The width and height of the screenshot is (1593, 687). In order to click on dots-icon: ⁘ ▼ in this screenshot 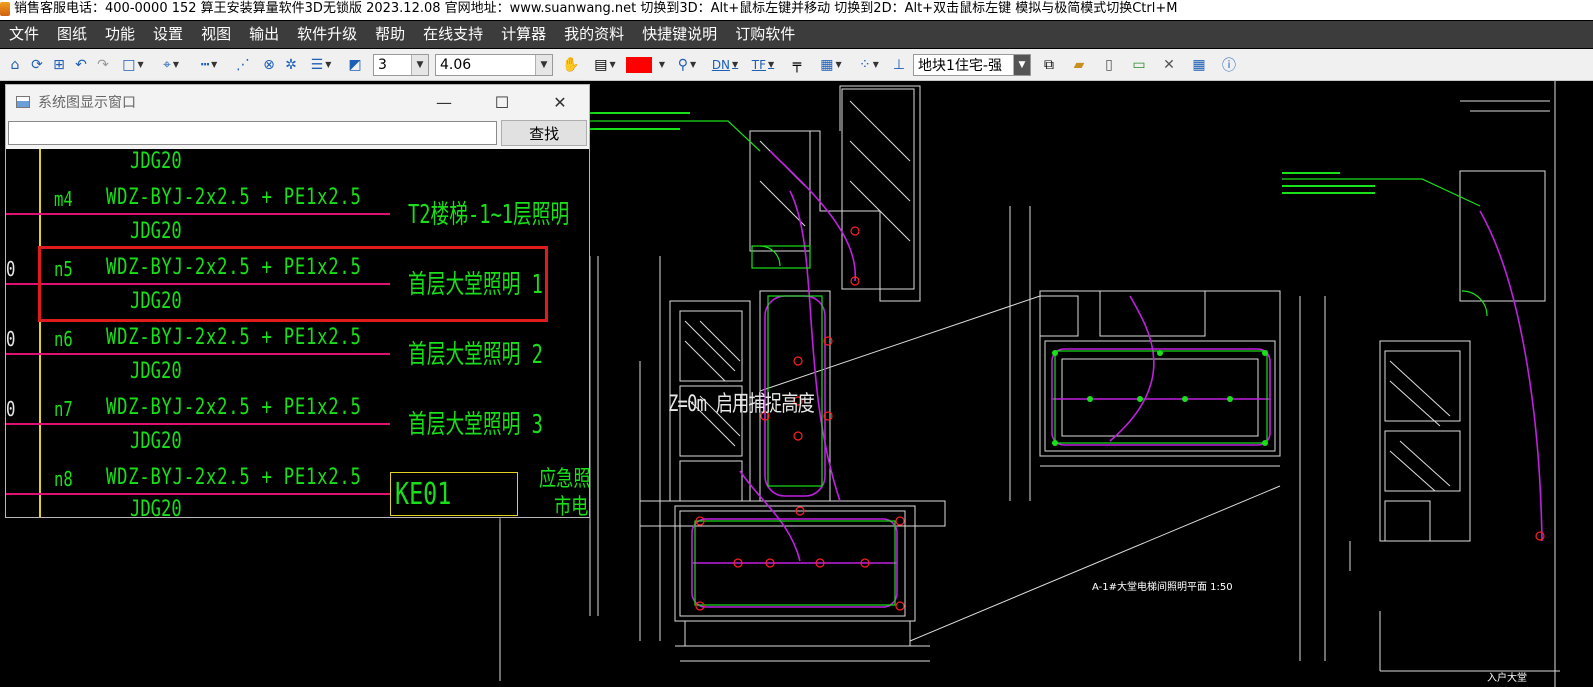, I will do `click(869, 65)`.